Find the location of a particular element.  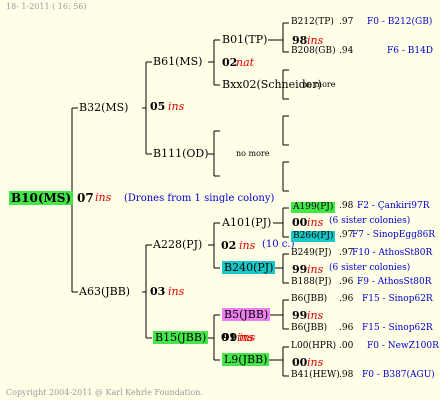

b5-year: 99 is located at coordinates (230, 337).